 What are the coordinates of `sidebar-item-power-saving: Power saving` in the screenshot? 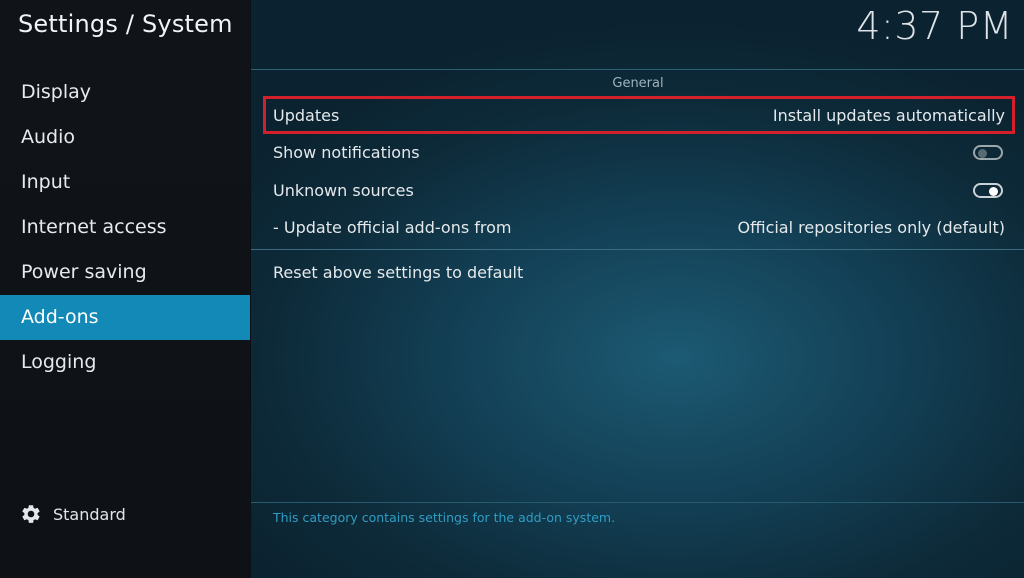 It's located at (125, 272).